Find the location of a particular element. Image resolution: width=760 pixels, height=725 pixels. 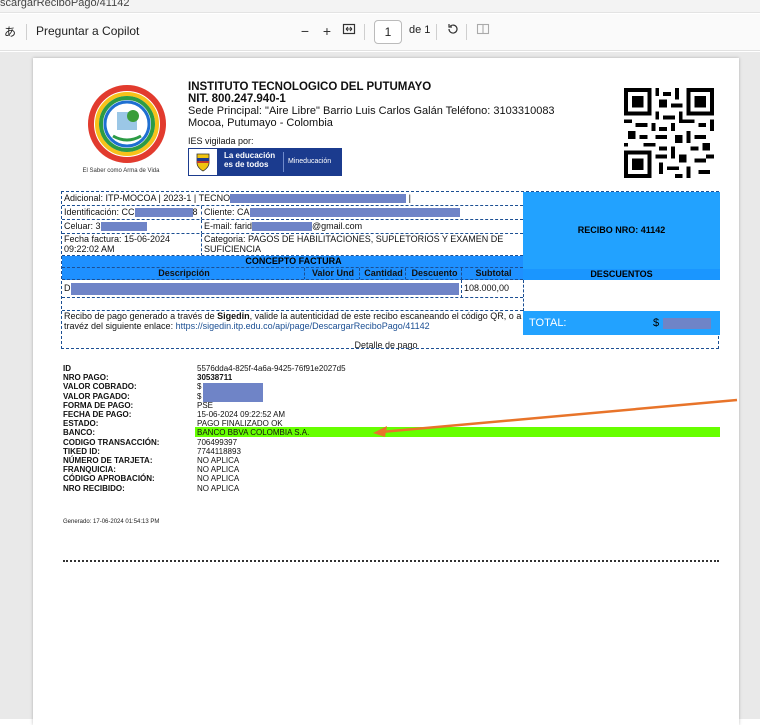

read-aloud-icon: あ is located at coordinates (10, 31).